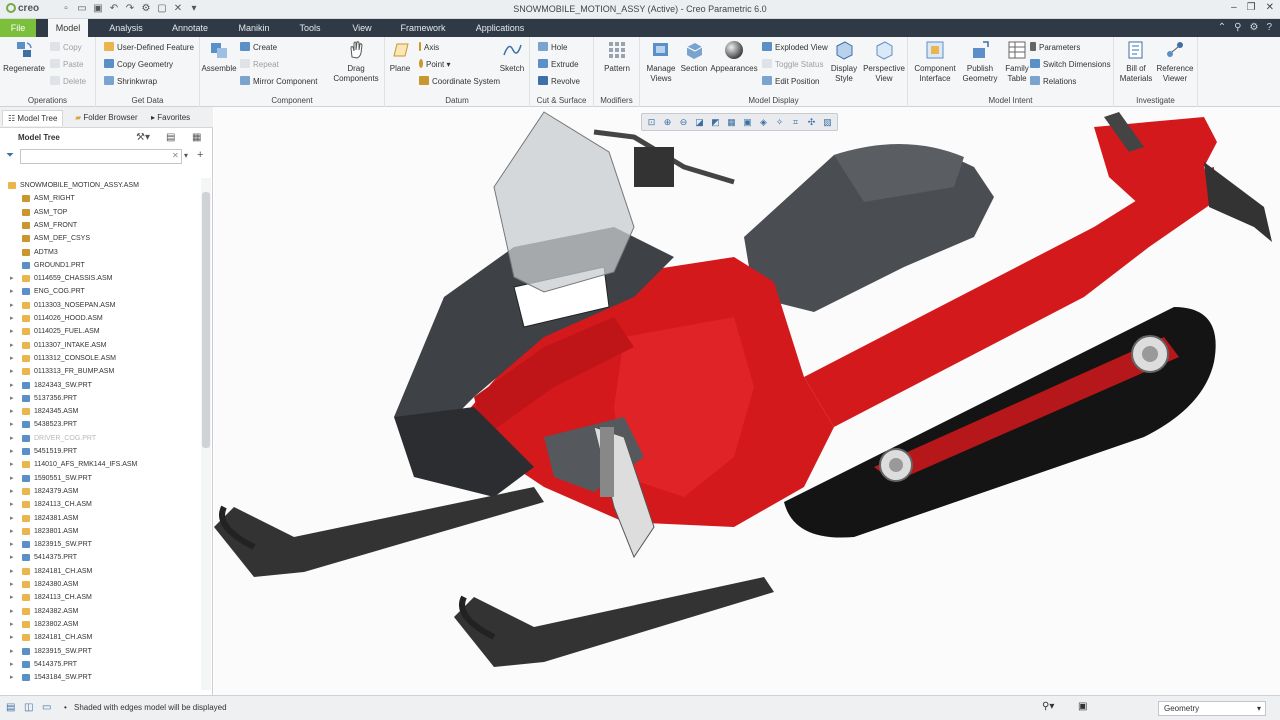 This screenshot has height=720, width=1280. What do you see at coordinates (310, 28) in the screenshot?
I see `tab-tools: Tools` at bounding box center [310, 28].